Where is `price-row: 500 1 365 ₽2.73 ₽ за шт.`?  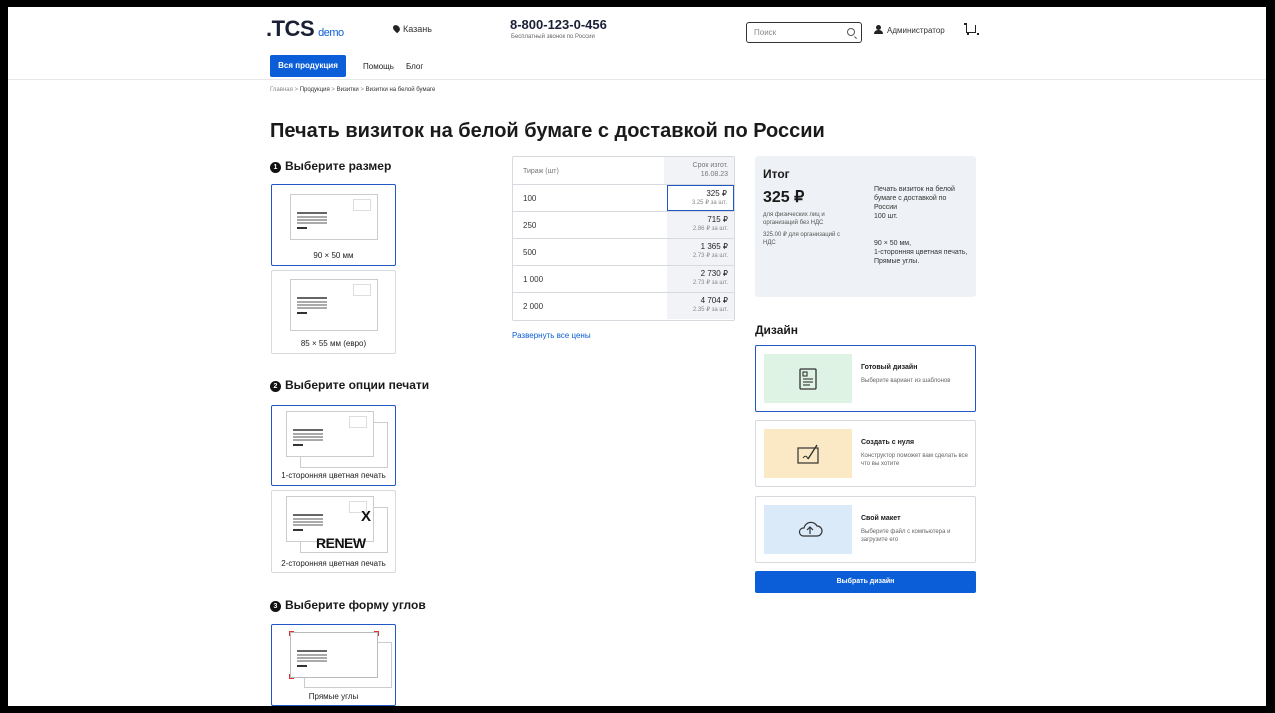
price-row: 500 1 365 ₽2.73 ₽ за шт. is located at coordinates (623, 252).